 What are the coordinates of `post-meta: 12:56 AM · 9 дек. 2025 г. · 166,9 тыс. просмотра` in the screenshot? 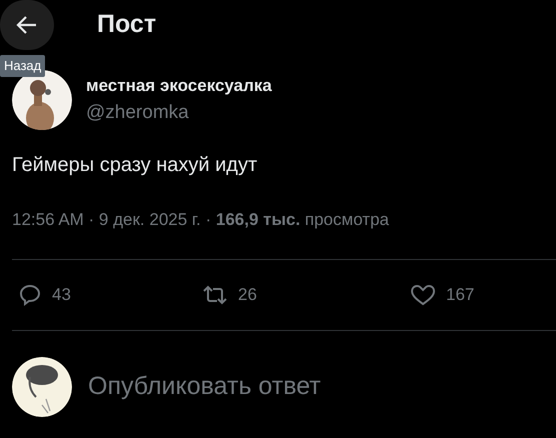 It's located at (200, 220).